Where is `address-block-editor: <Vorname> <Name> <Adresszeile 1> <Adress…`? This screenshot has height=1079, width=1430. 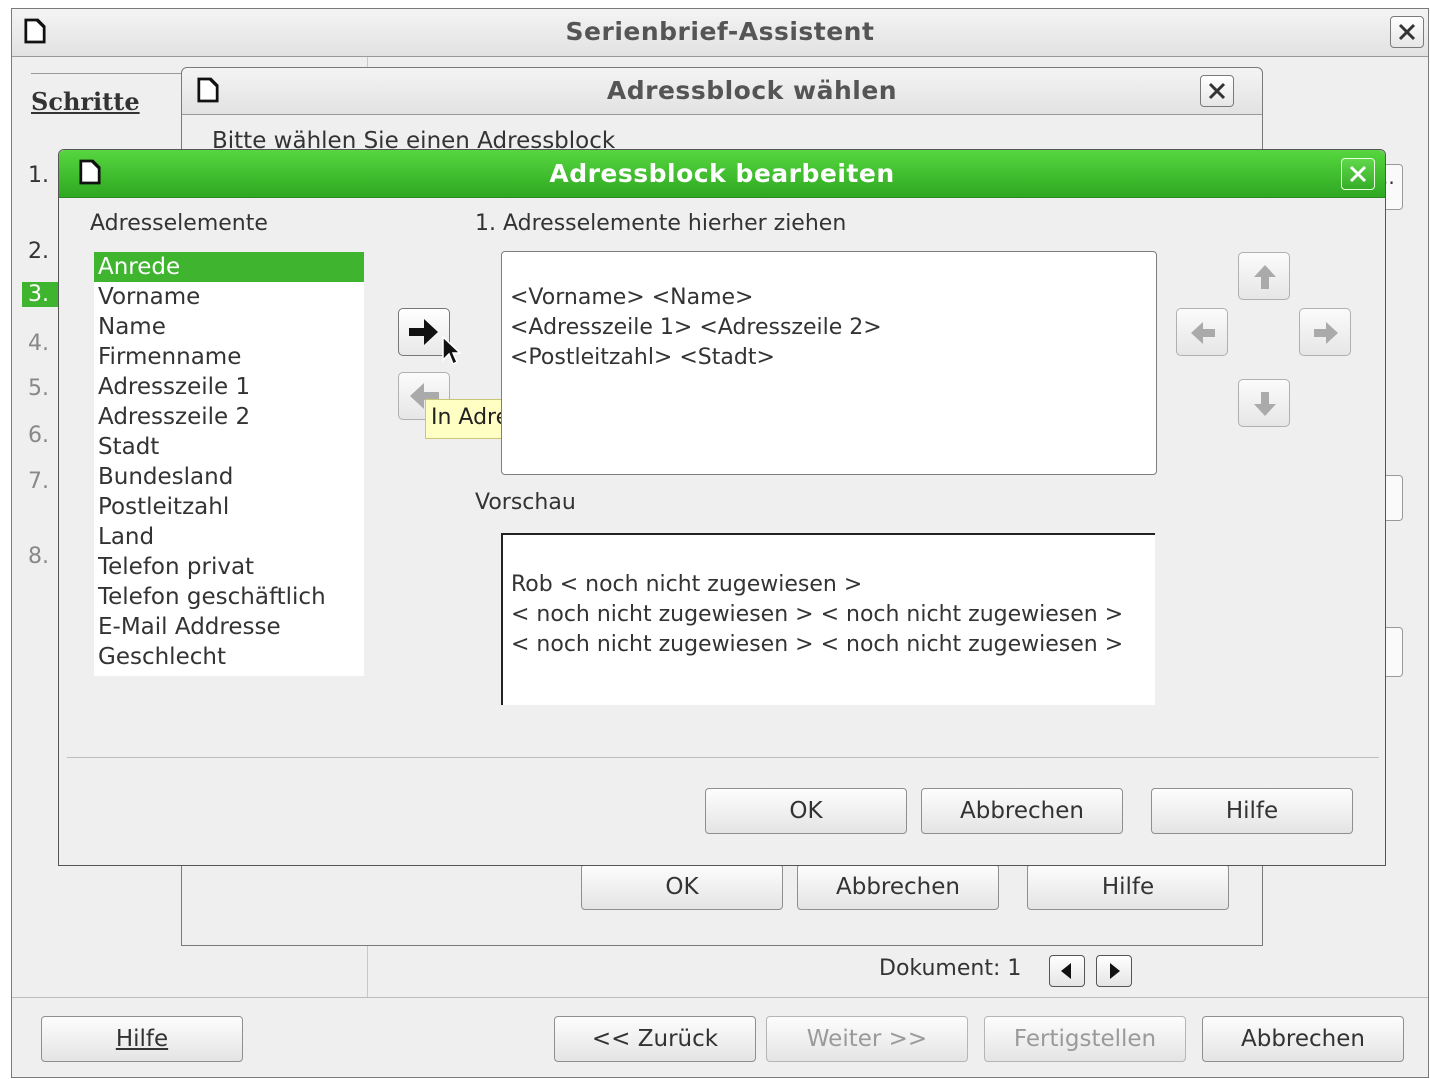 address-block-editor: <Vorname> <Name> <Adresszeile 1> <Adress… is located at coordinates (829, 363).